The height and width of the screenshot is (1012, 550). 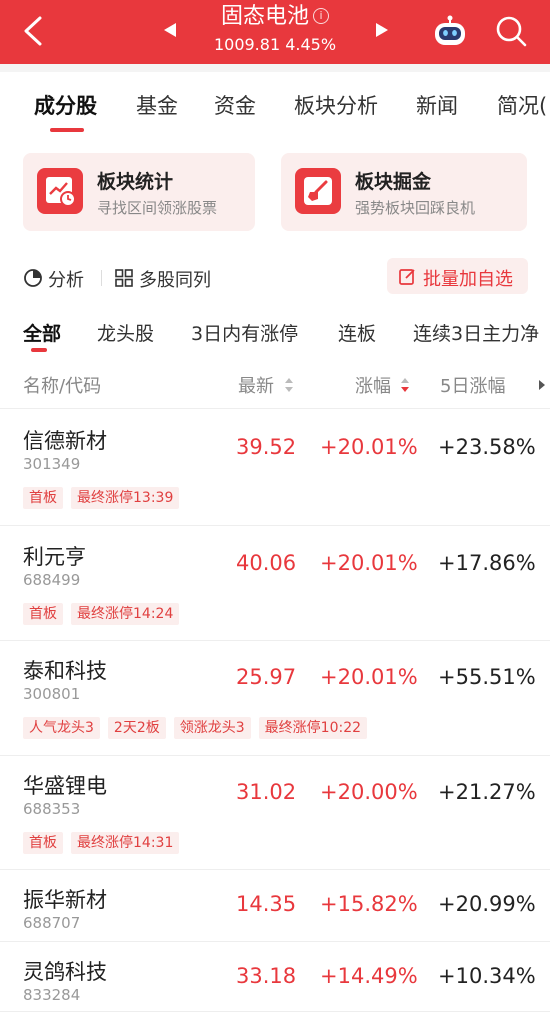 I want to click on stock-price: 39.52, so click(x=266, y=447).